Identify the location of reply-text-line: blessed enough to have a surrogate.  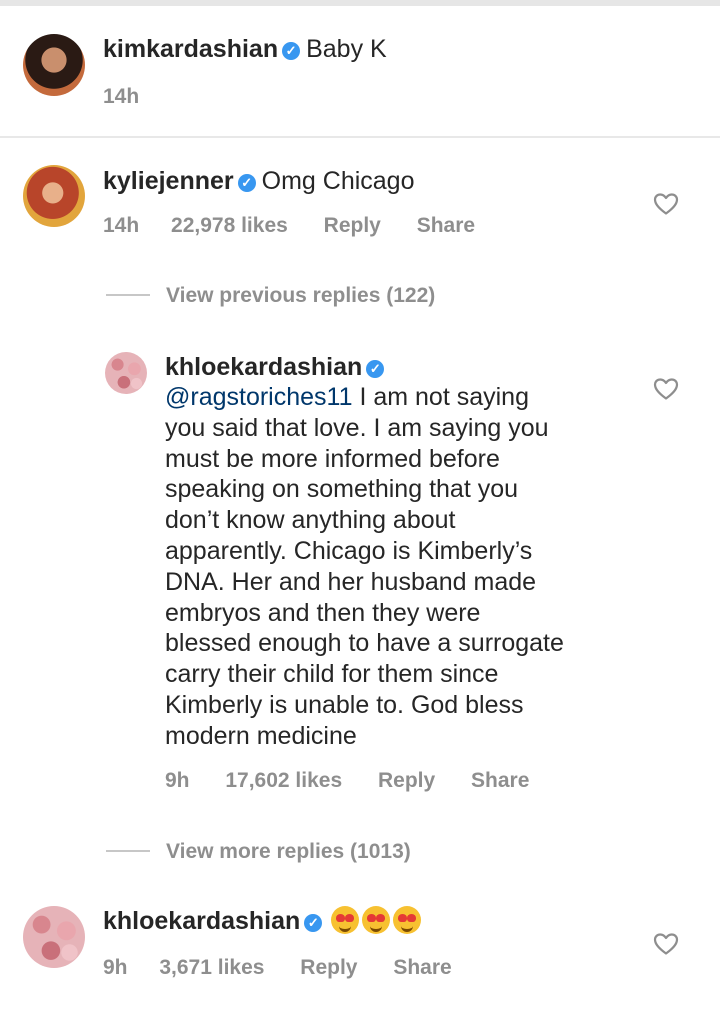
(364, 643).